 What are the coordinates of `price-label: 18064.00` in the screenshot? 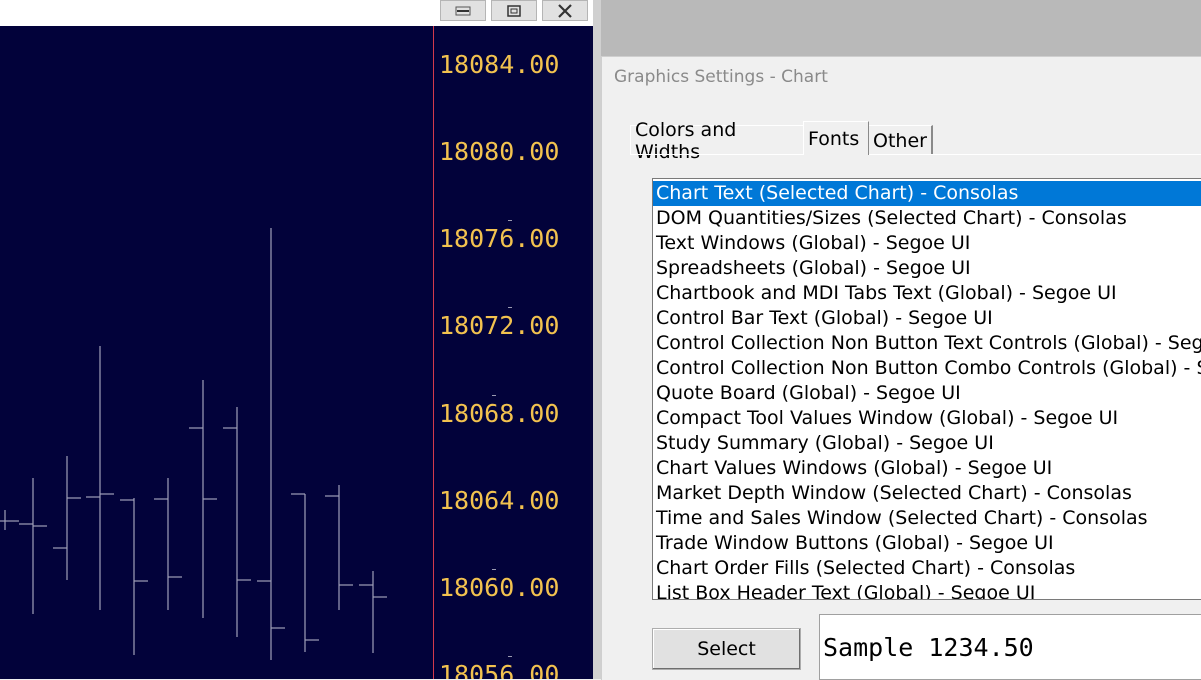 It's located at (499, 500).